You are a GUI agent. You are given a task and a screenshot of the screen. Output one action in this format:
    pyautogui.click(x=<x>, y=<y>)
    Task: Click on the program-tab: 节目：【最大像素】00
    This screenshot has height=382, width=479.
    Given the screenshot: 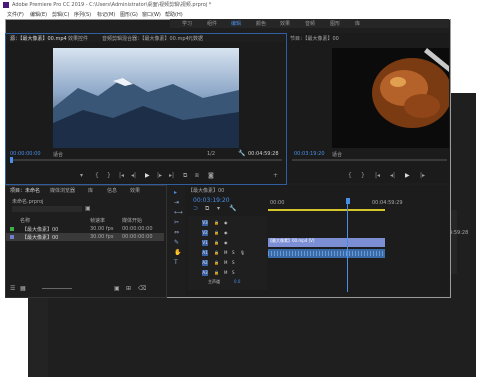 What is the action you would take?
    pyautogui.click(x=314, y=38)
    